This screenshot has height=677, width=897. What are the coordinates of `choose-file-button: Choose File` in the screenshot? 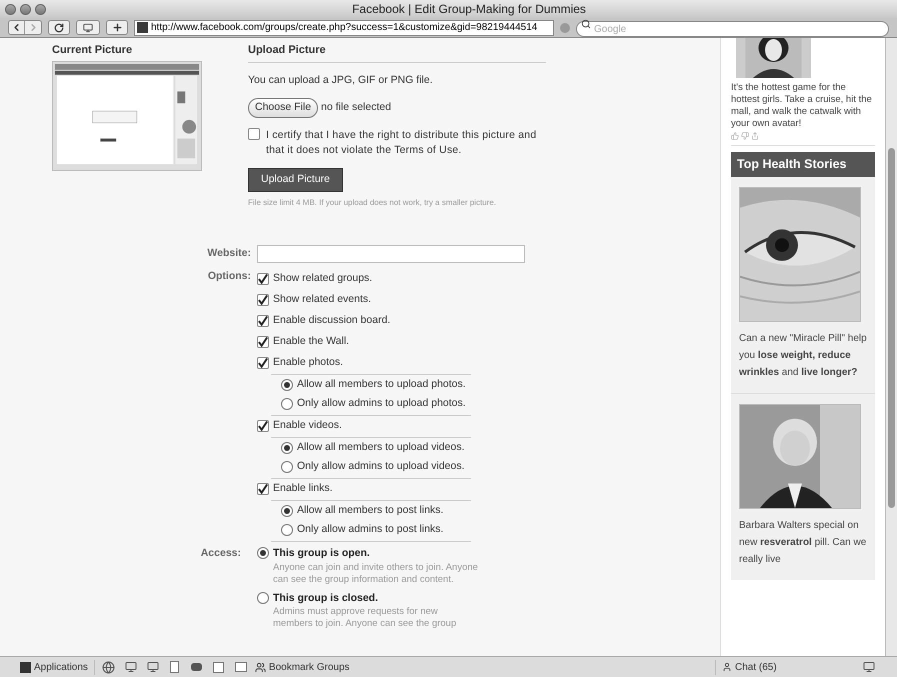 It's located at (283, 108).